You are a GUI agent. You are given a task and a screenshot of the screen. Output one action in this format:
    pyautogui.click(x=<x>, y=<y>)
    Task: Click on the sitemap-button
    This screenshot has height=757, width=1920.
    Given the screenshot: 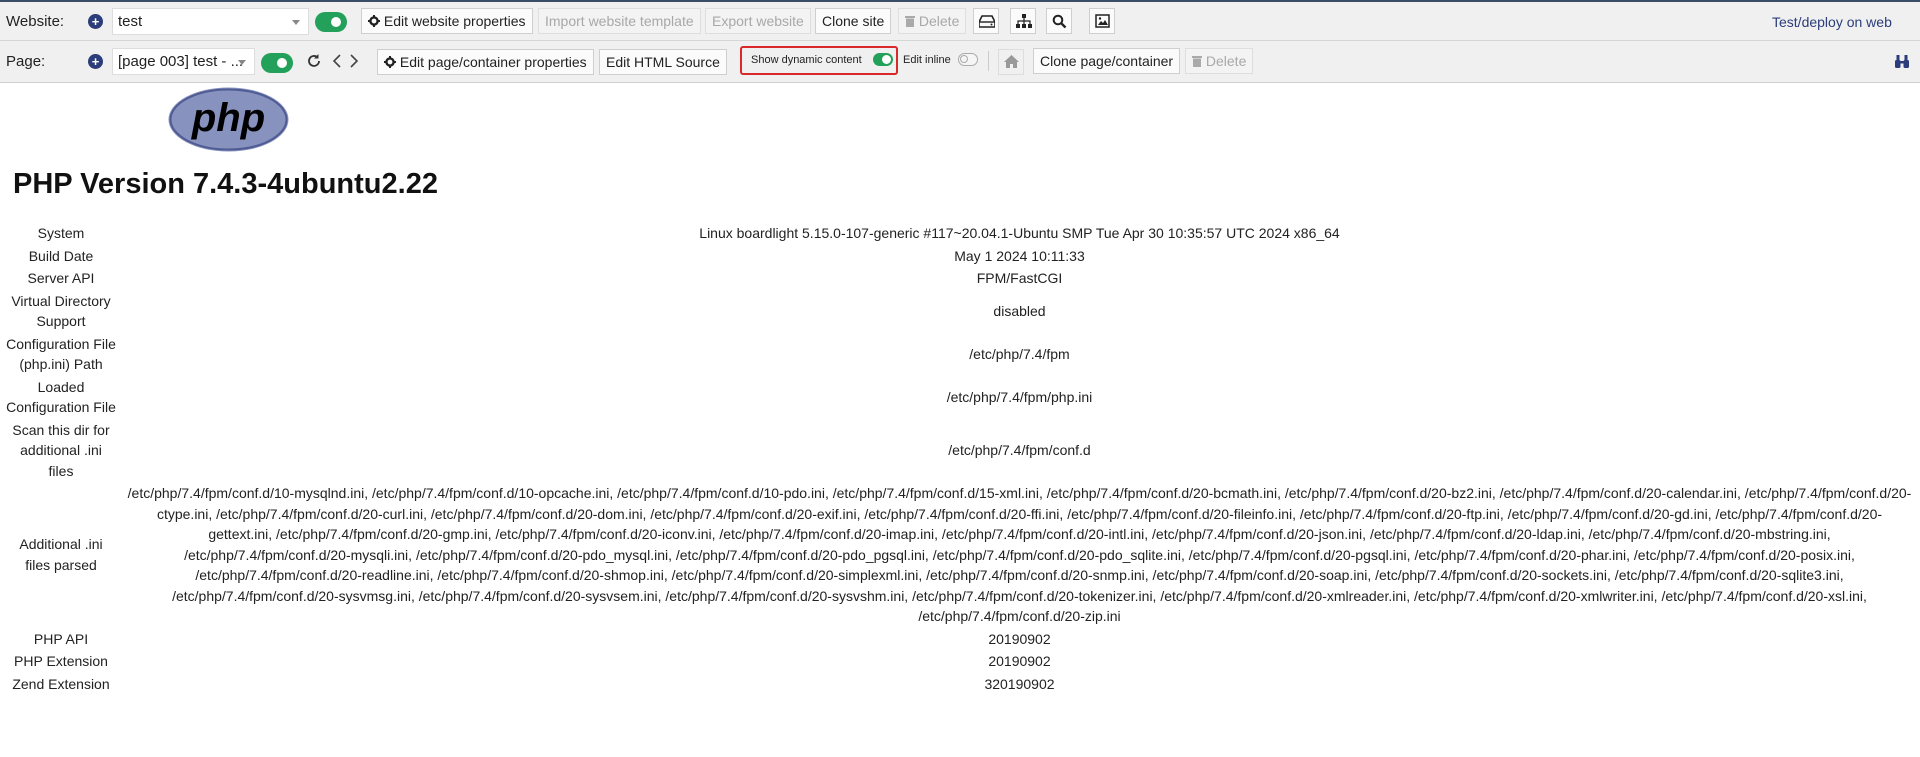 What is the action you would take?
    pyautogui.click(x=1023, y=21)
    